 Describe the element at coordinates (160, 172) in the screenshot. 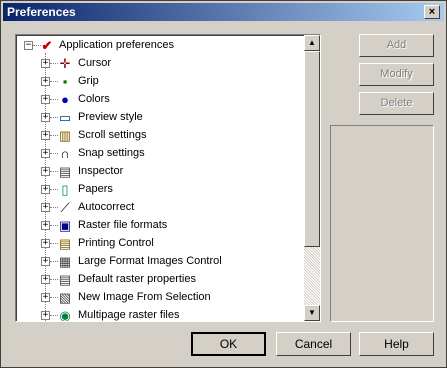

I see `tree-item-row: + ▤ Inspector` at that location.